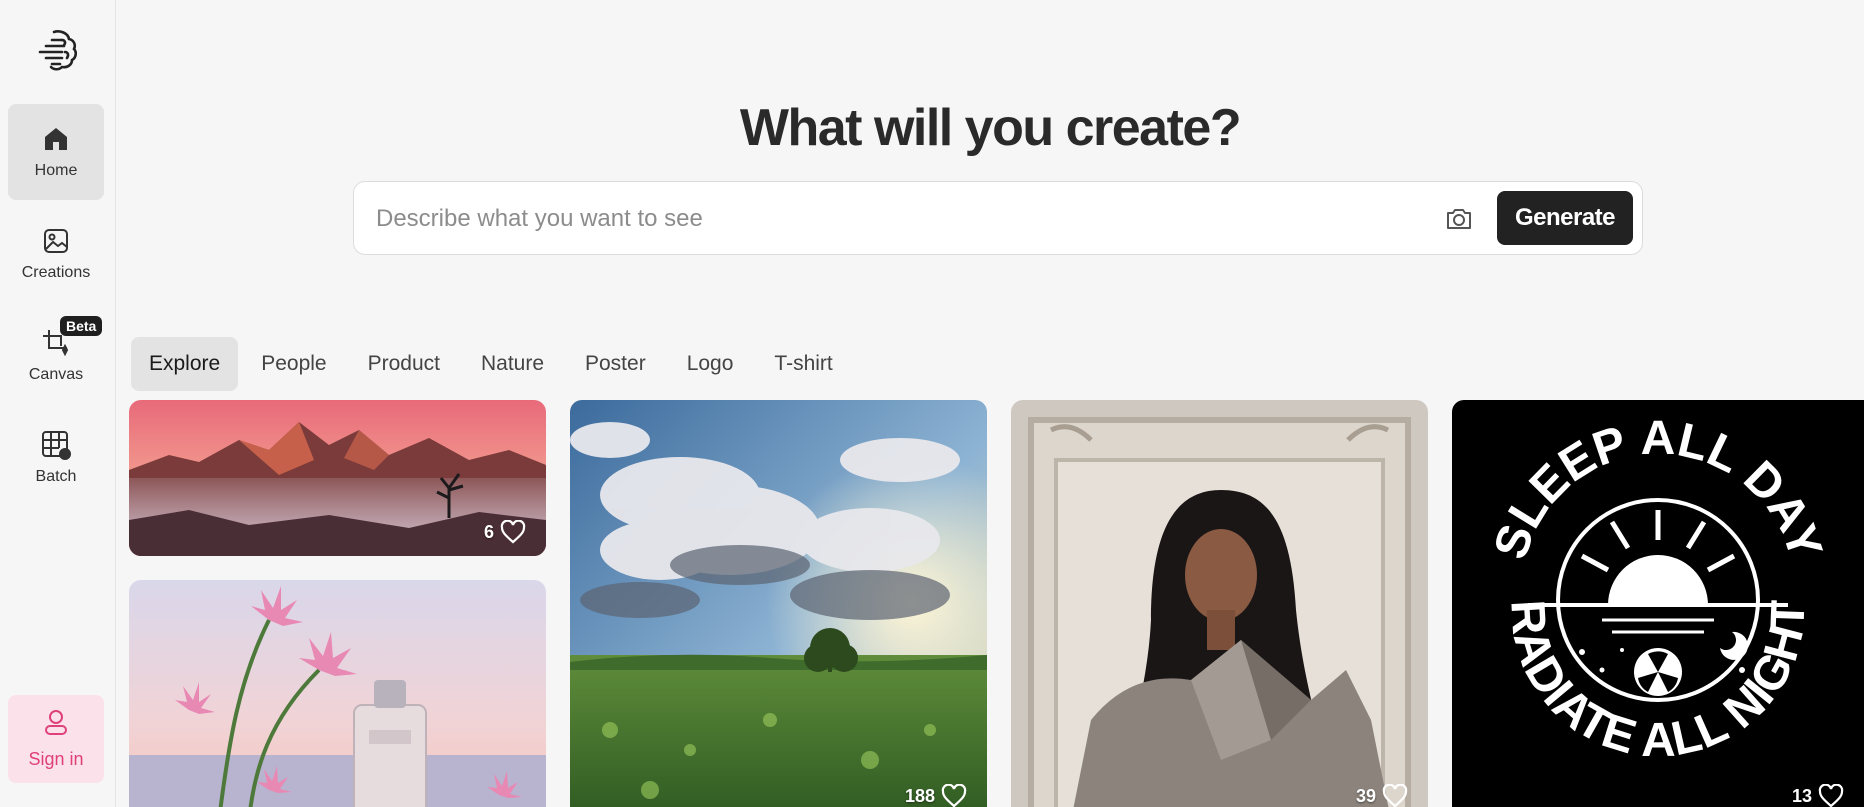 The width and height of the screenshot is (1864, 807). I want to click on like-count-value: 6, so click(488, 531).